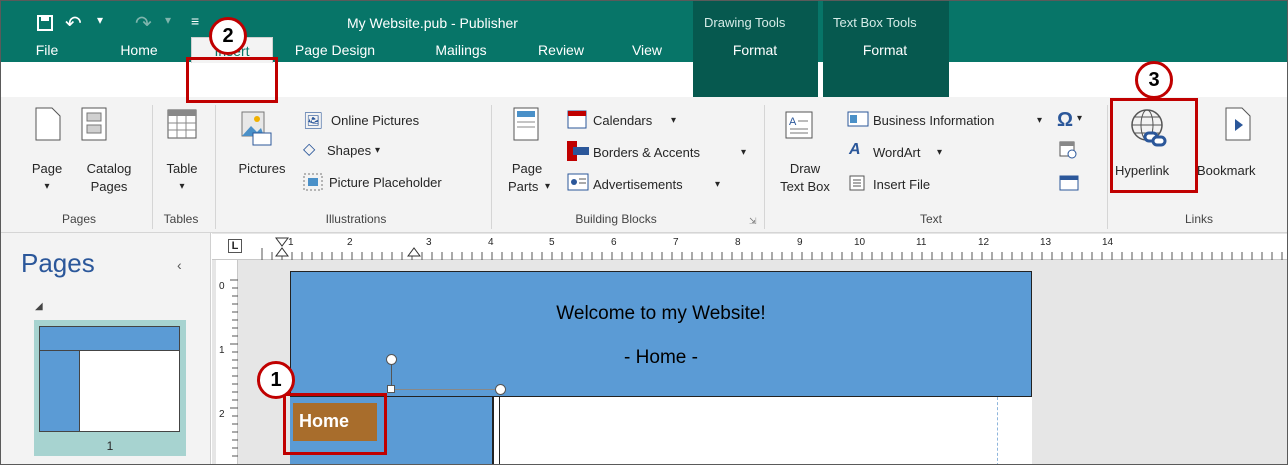 This screenshot has width=1288, height=465. Describe the element at coordinates (291, 242) in the screenshot. I see `ruler-h-1: 1` at that location.